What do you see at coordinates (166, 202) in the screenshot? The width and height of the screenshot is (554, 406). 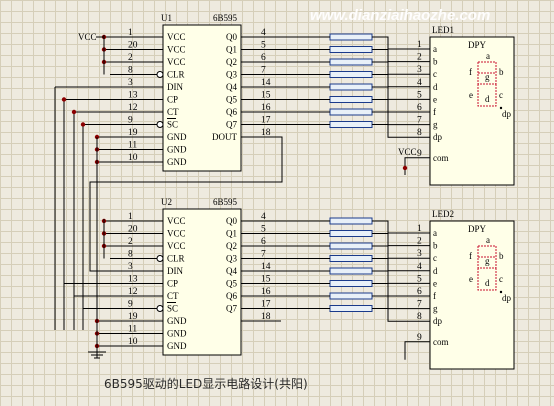 I see `chip-ref: U2` at bounding box center [166, 202].